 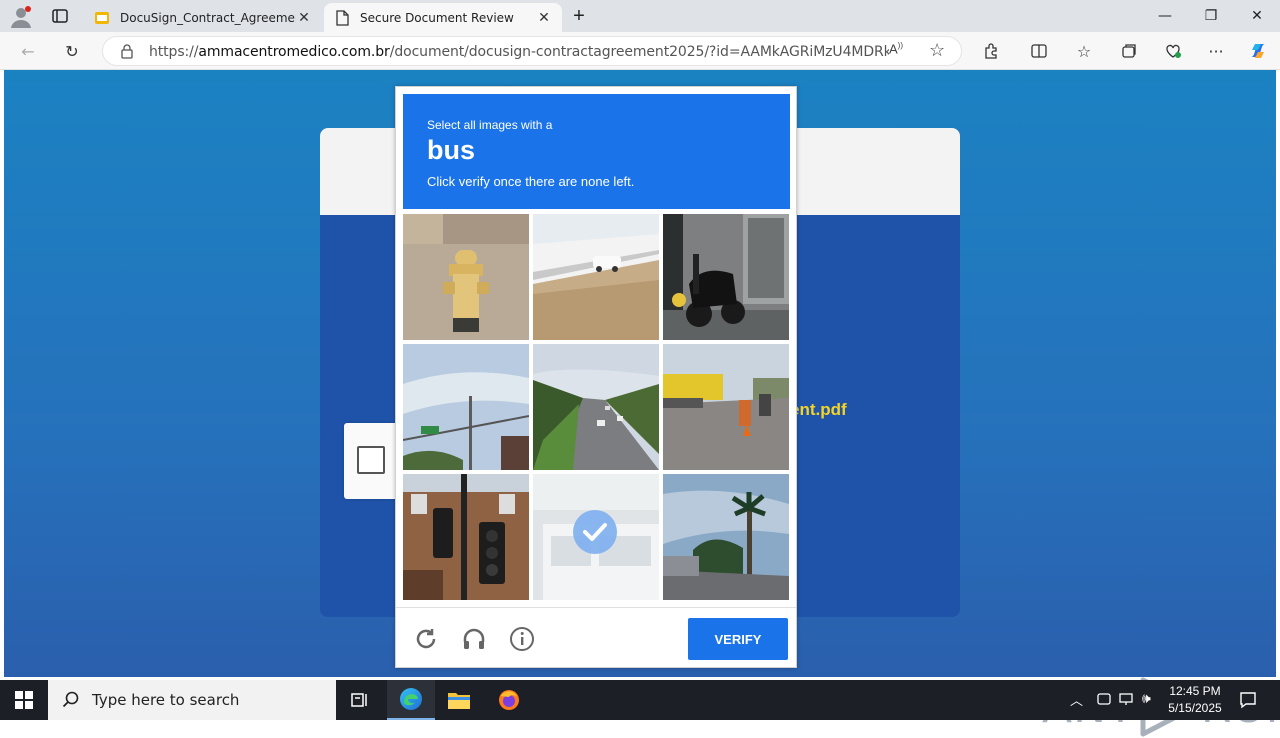 I want to click on taskbar-search-box: Type here to search, so click(x=192, y=700).